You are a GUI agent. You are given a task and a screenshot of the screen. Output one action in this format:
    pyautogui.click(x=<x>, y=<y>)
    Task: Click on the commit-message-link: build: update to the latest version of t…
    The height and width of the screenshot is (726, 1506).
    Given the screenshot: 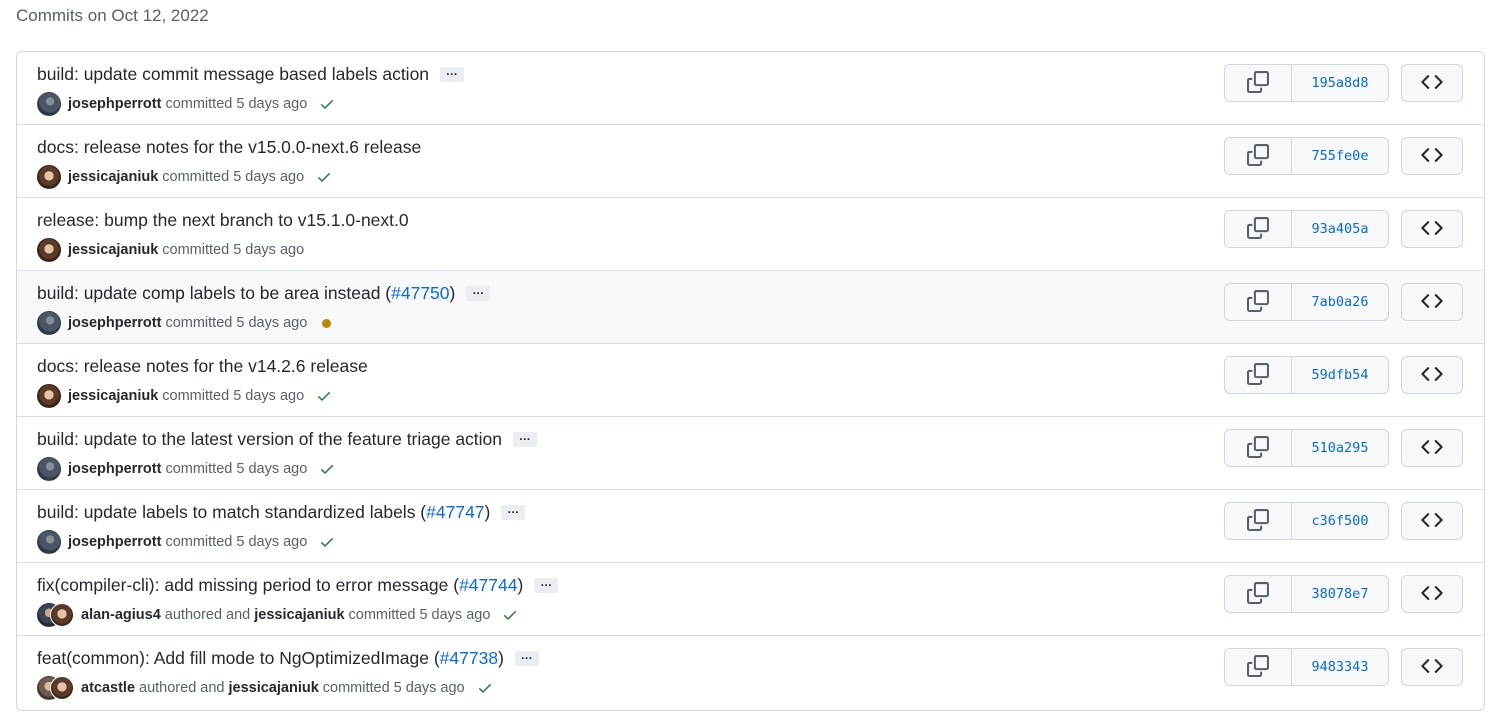 What is the action you would take?
    pyautogui.click(x=269, y=439)
    